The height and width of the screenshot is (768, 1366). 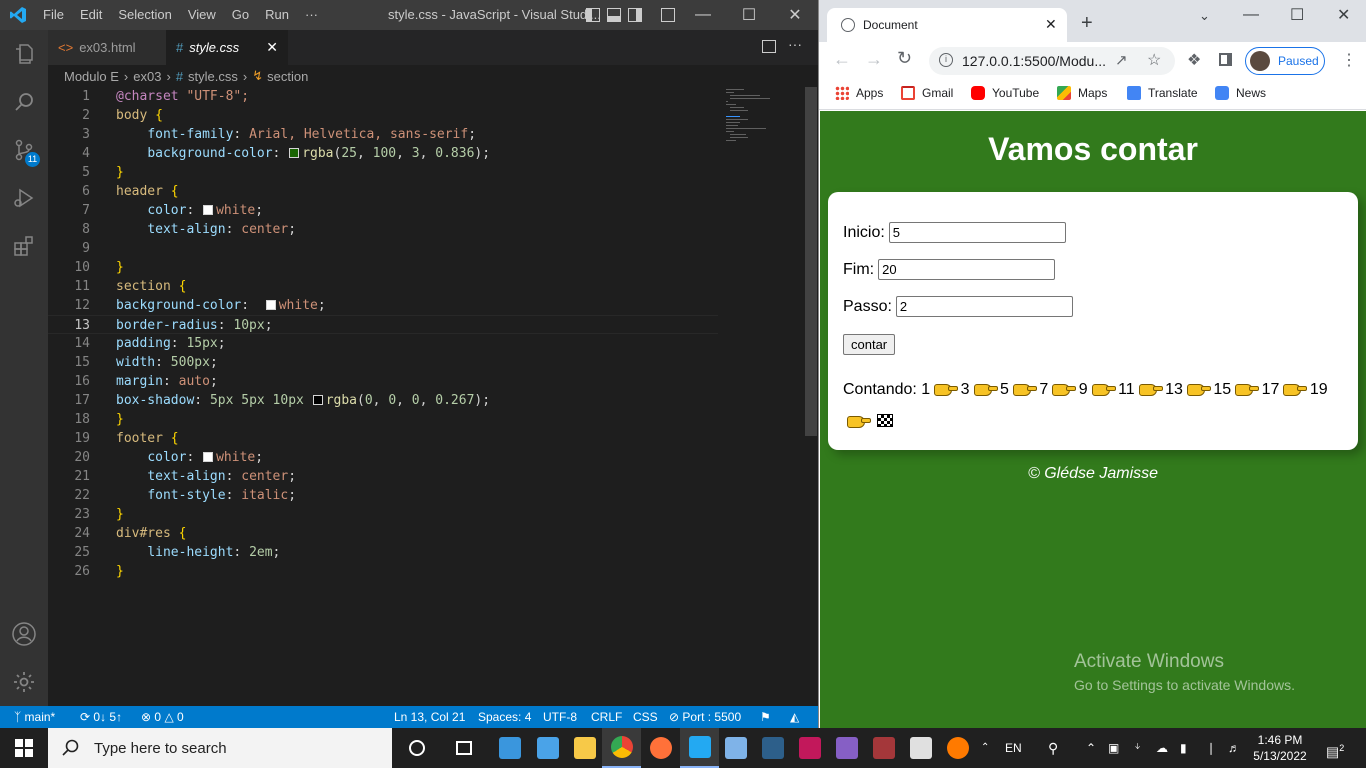 I want to click on bookmark-translate: Translate, so click(x=1162, y=93).